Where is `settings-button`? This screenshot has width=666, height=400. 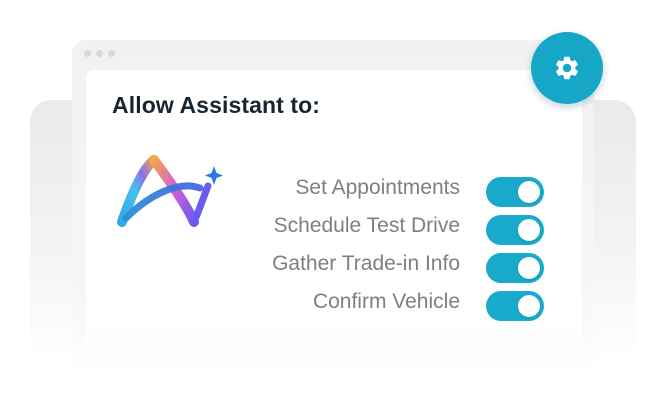 settings-button is located at coordinates (567, 68).